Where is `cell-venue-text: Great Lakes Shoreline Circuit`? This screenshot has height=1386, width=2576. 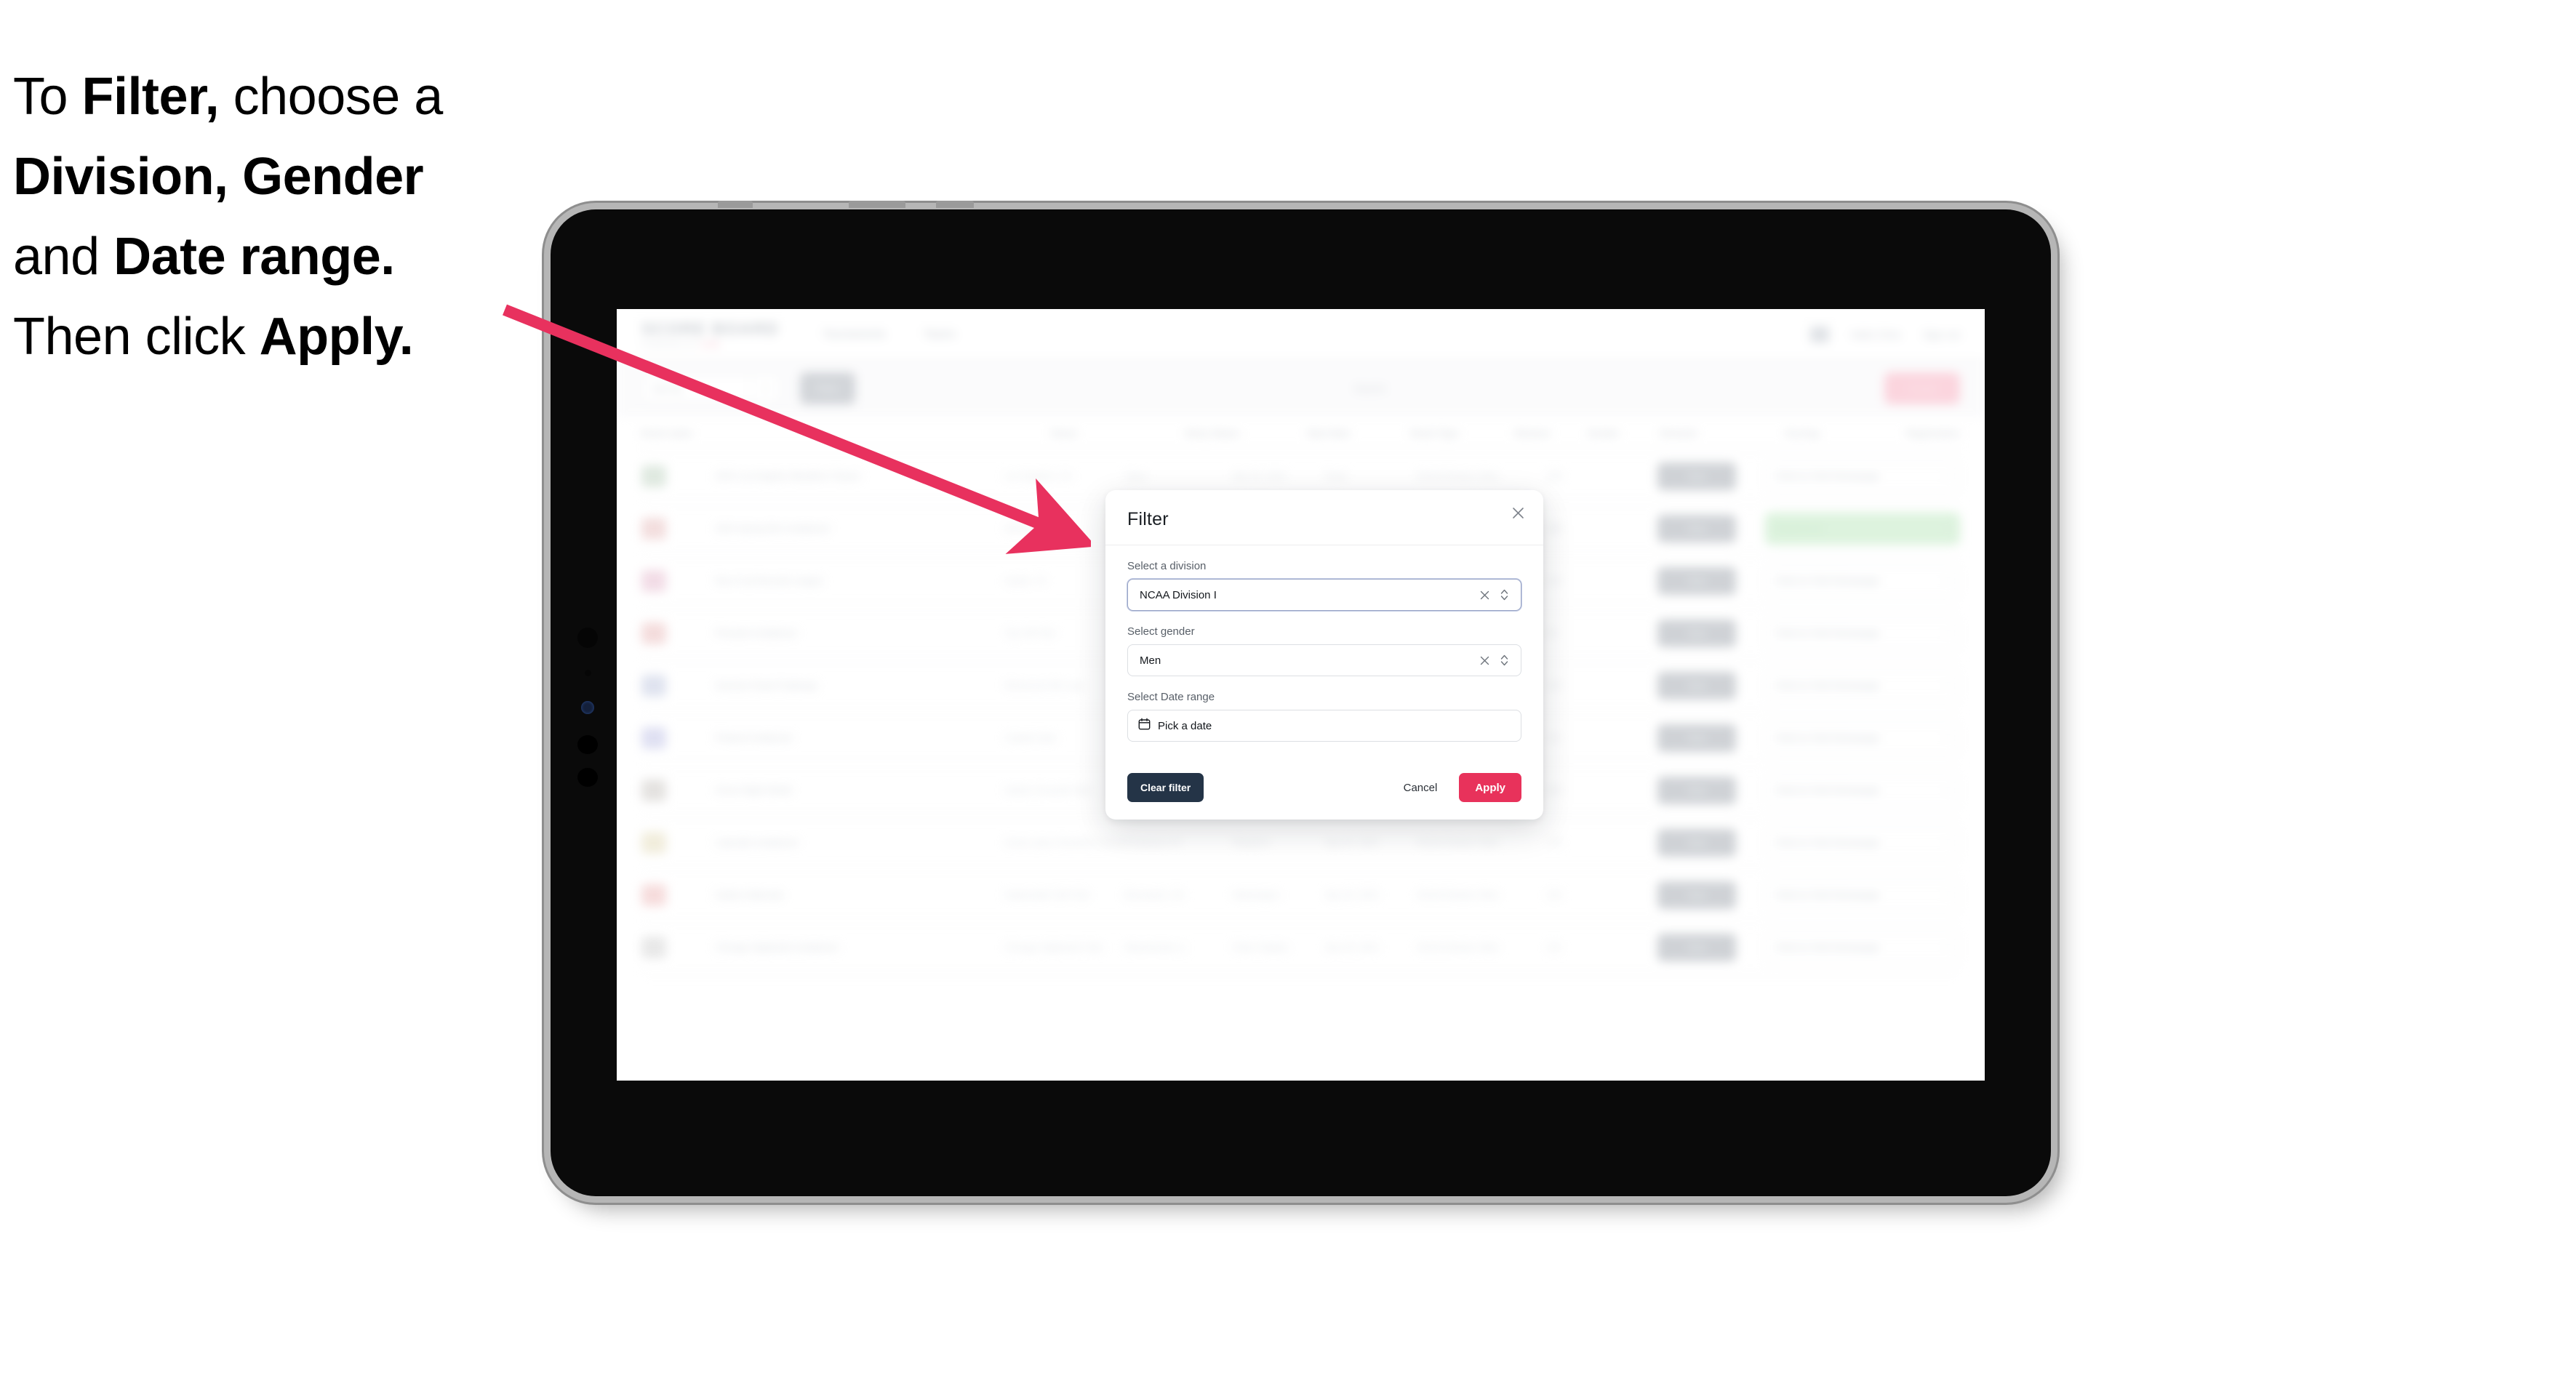
cell-venue-text: Great Lakes Shoreline Circuit is located at coordinates (1064, 843).